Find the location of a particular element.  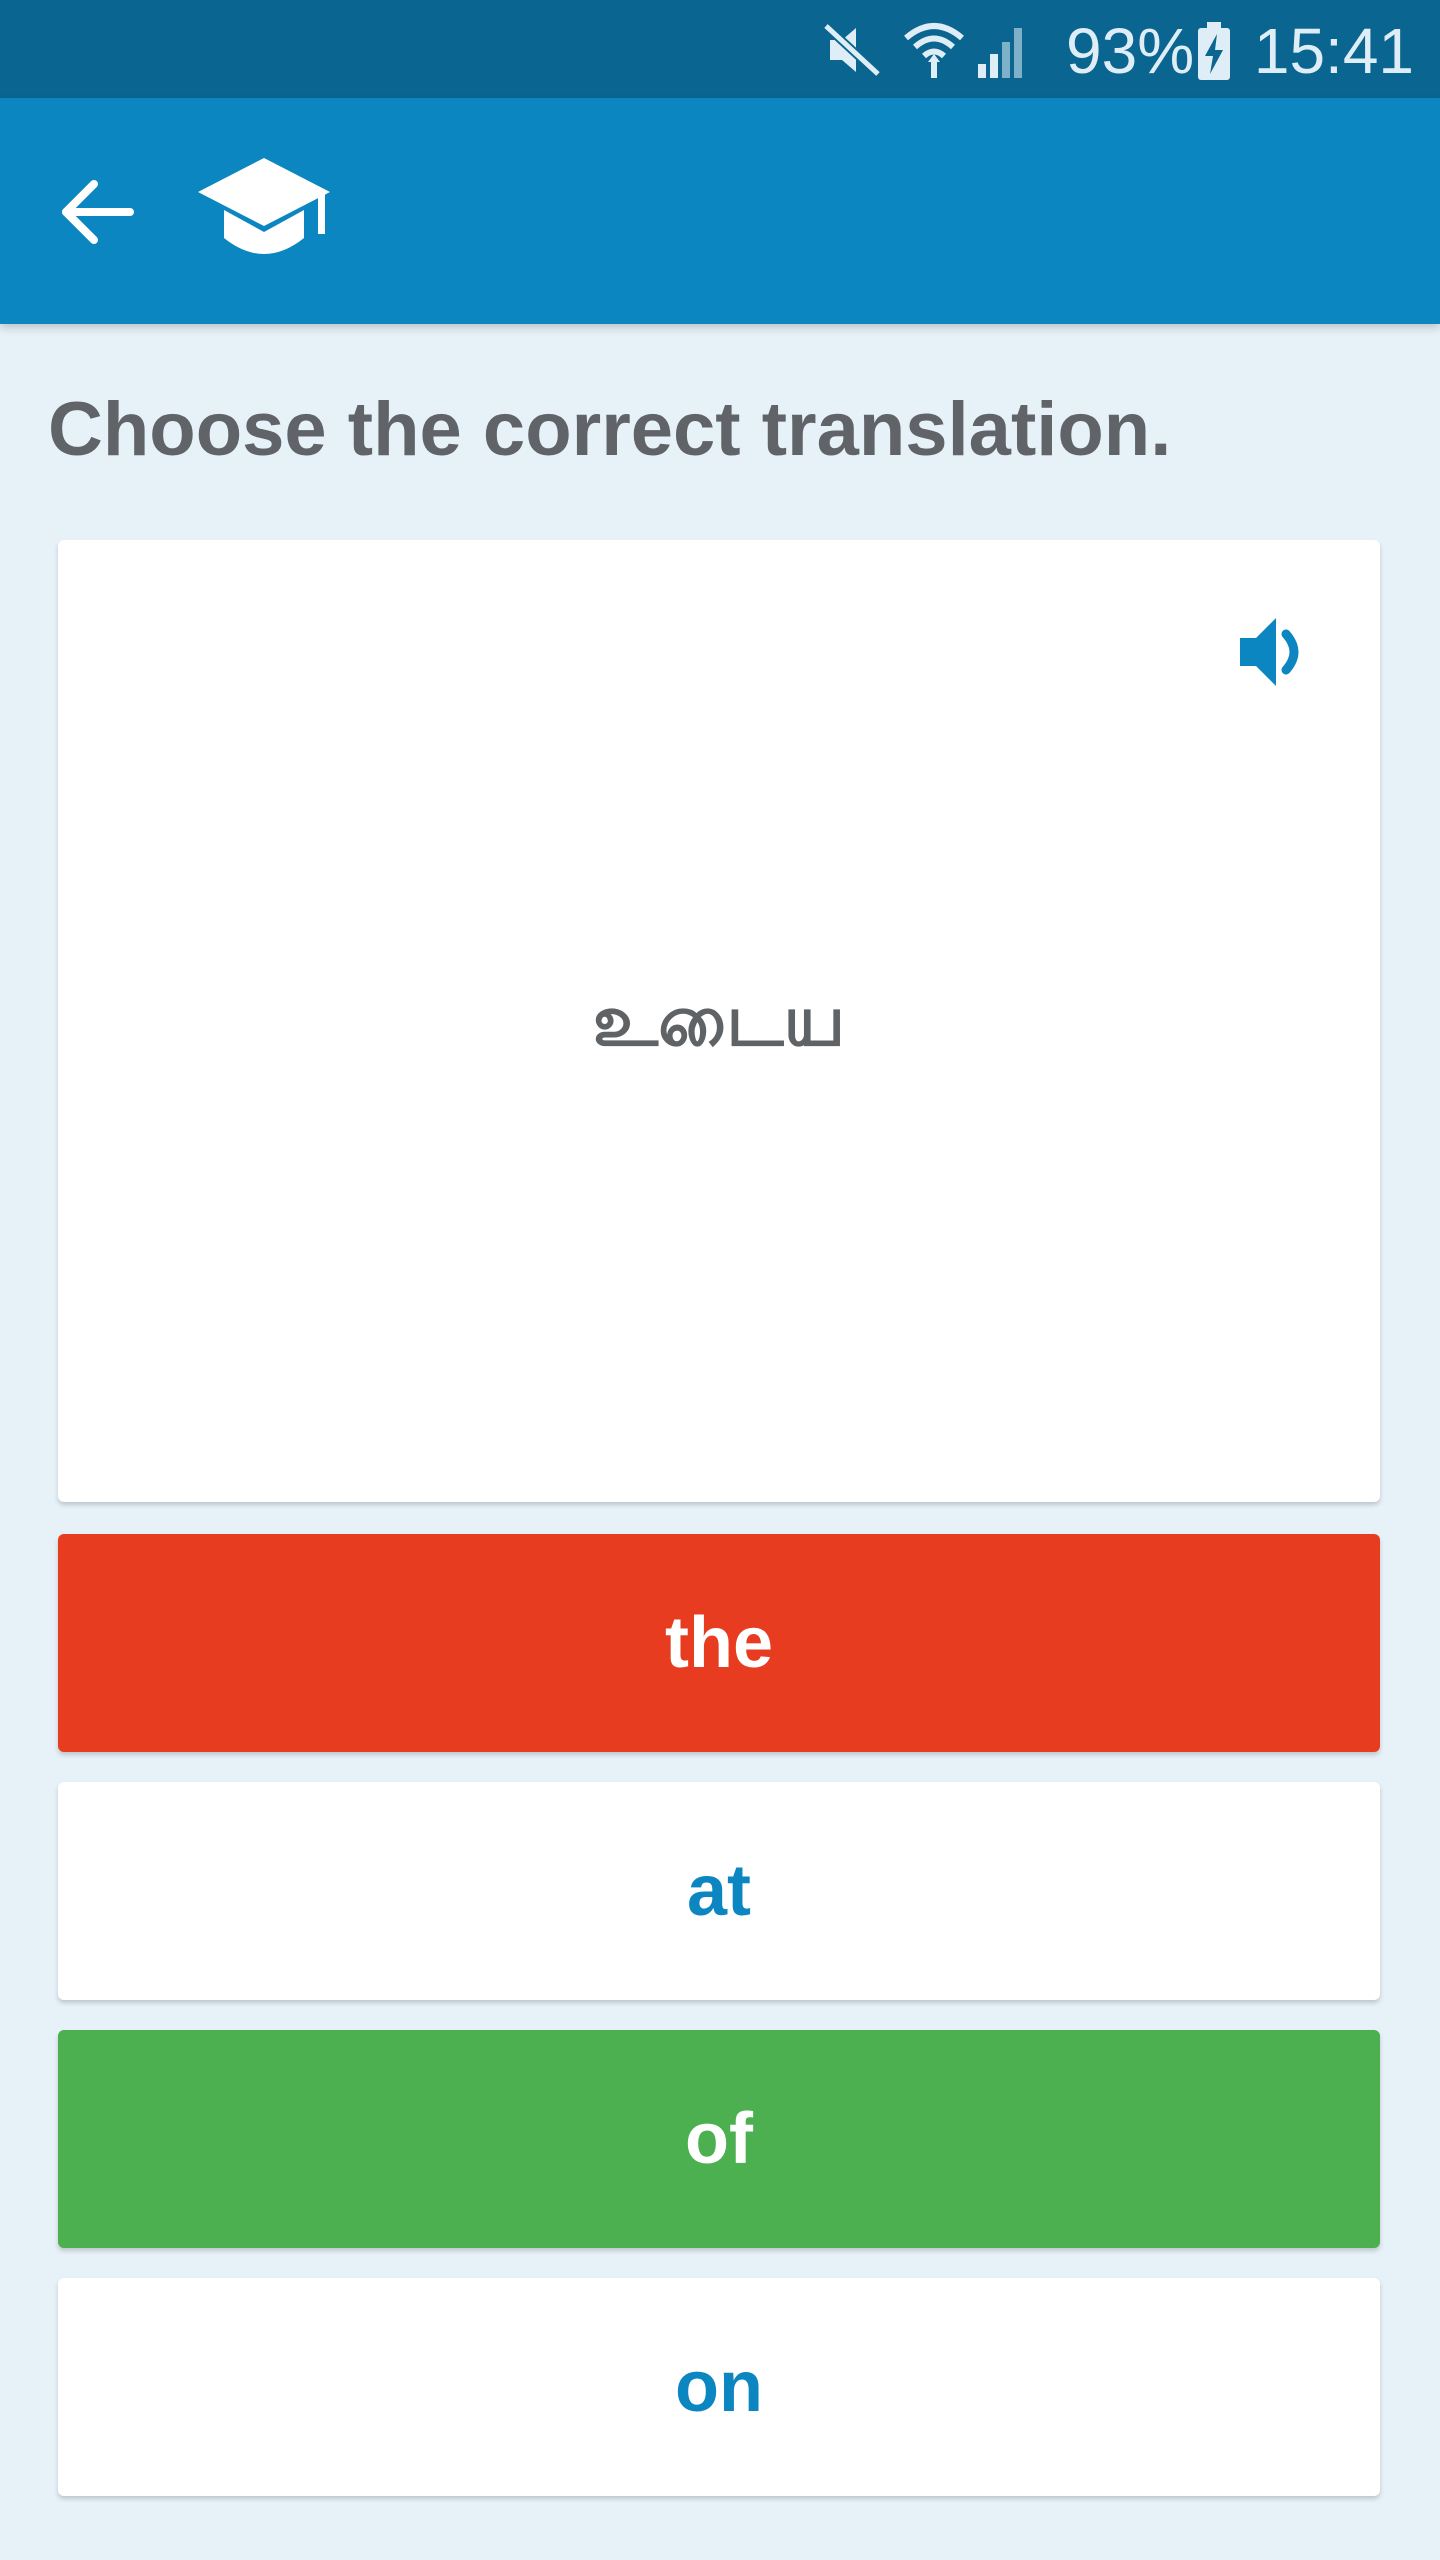

mute-icon is located at coordinates (852, 50).